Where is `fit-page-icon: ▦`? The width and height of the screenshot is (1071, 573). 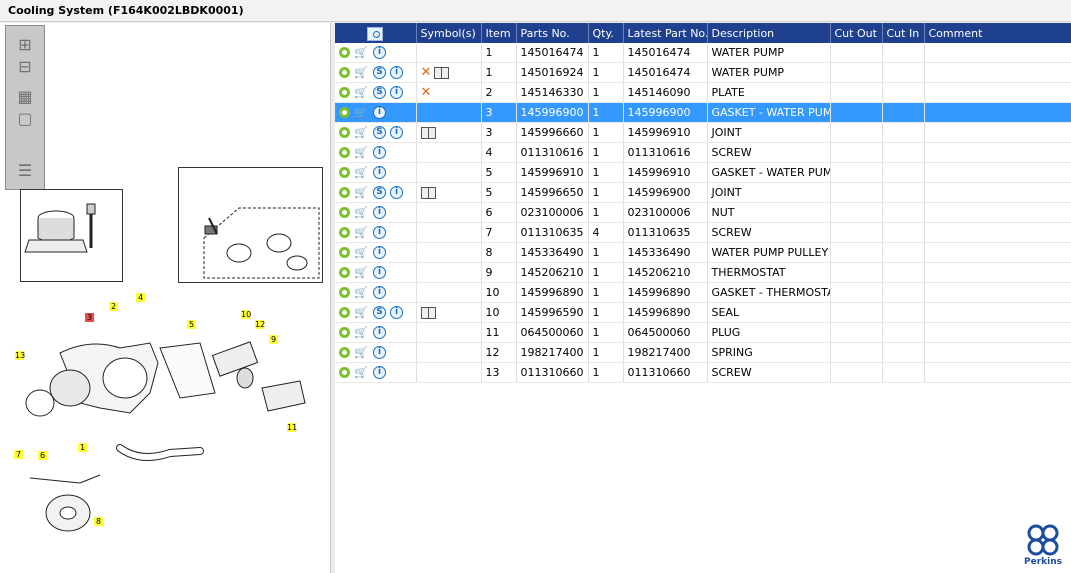 fit-page-icon: ▦ is located at coordinates (25, 97).